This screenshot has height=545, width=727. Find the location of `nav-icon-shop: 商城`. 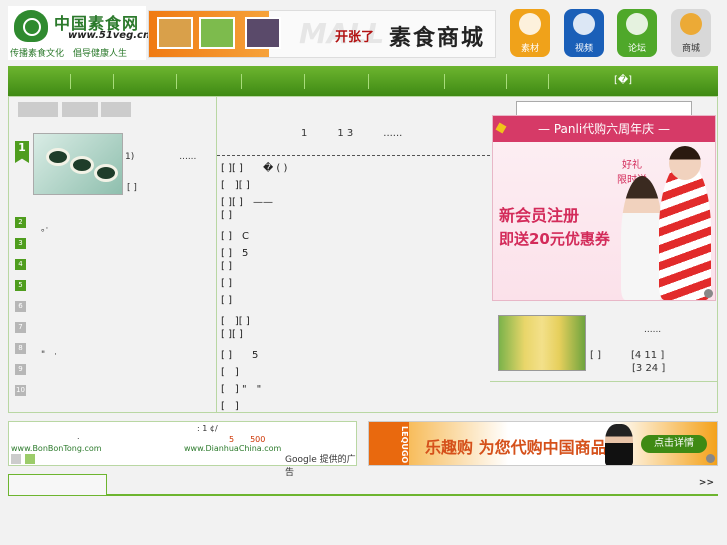

nav-icon-shop: 商城 is located at coordinates (691, 33).